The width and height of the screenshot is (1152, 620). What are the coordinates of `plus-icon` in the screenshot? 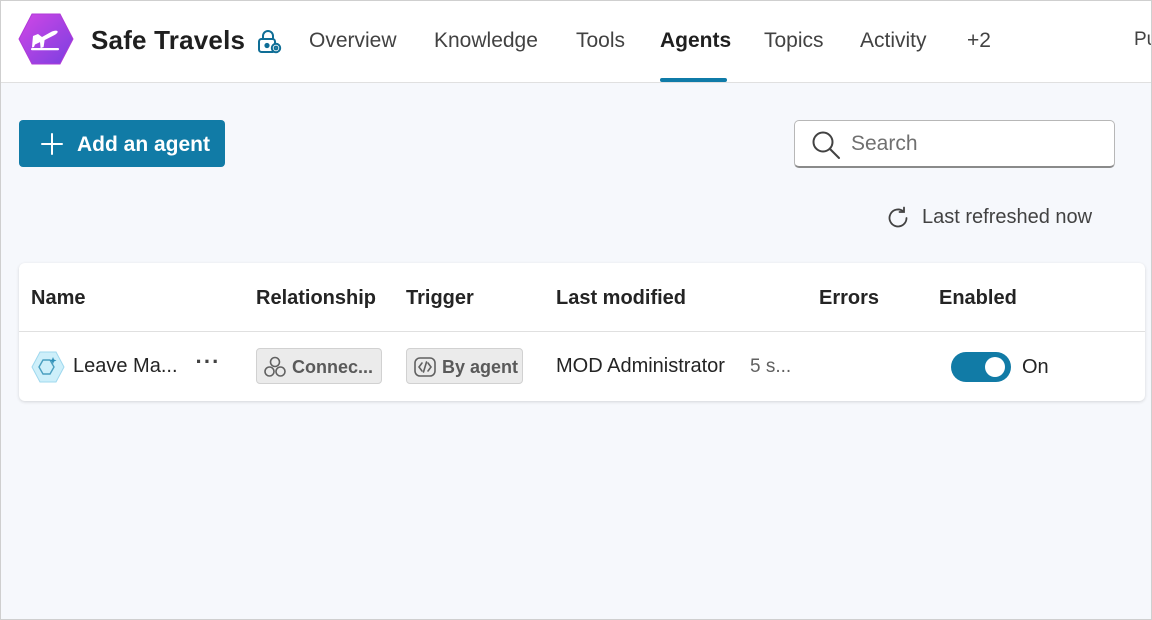 It's located at (52, 144).